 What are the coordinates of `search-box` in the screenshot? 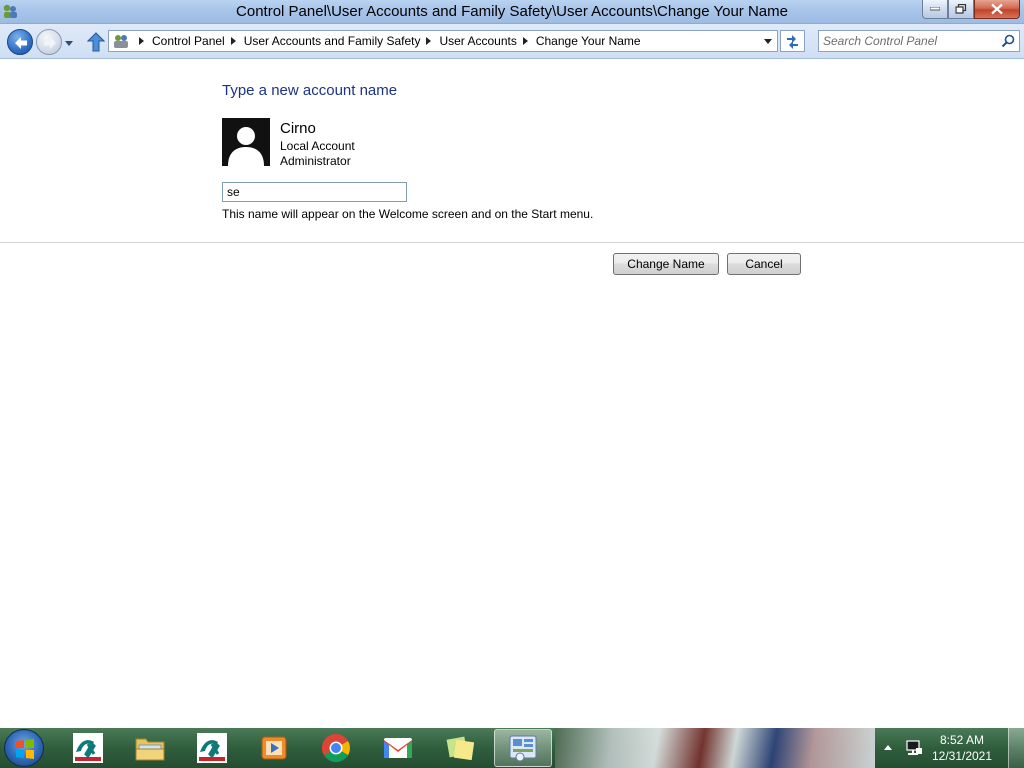 It's located at (919, 41).